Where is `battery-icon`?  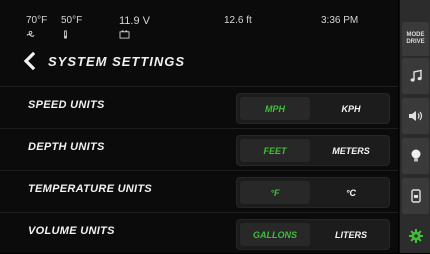
battery-icon is located at coordinates (124, 36).